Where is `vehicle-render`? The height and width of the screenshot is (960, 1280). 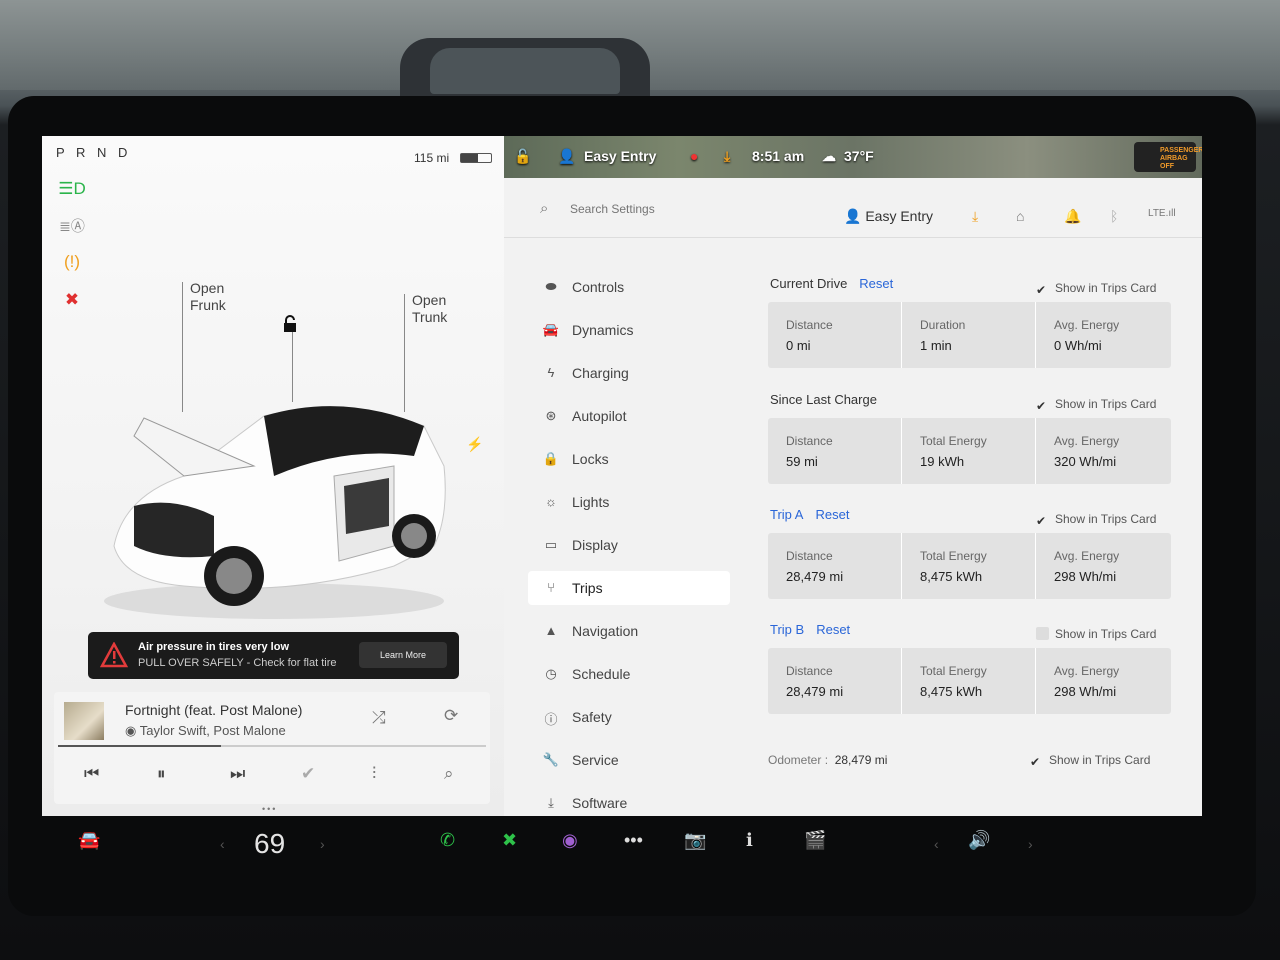
vehicle-render is located at coordinates (275, 512).